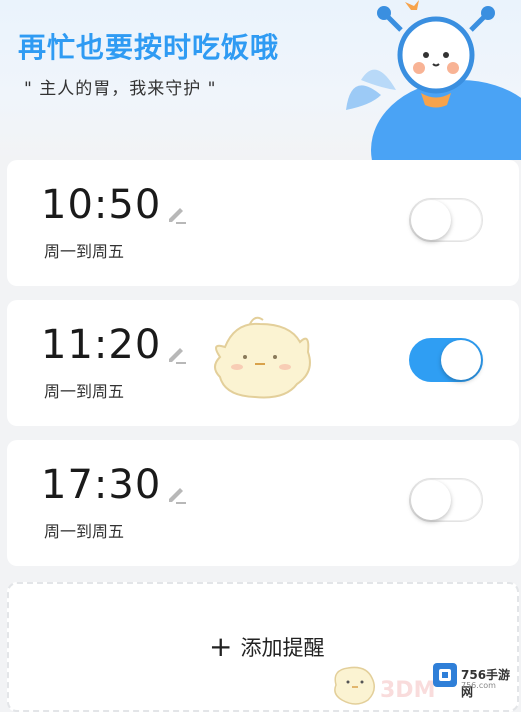 The height and width of the screenshot is (712, 521). I want to click on page-subtitle: " 主人的胃，我来守护 ", so click(120, 89).